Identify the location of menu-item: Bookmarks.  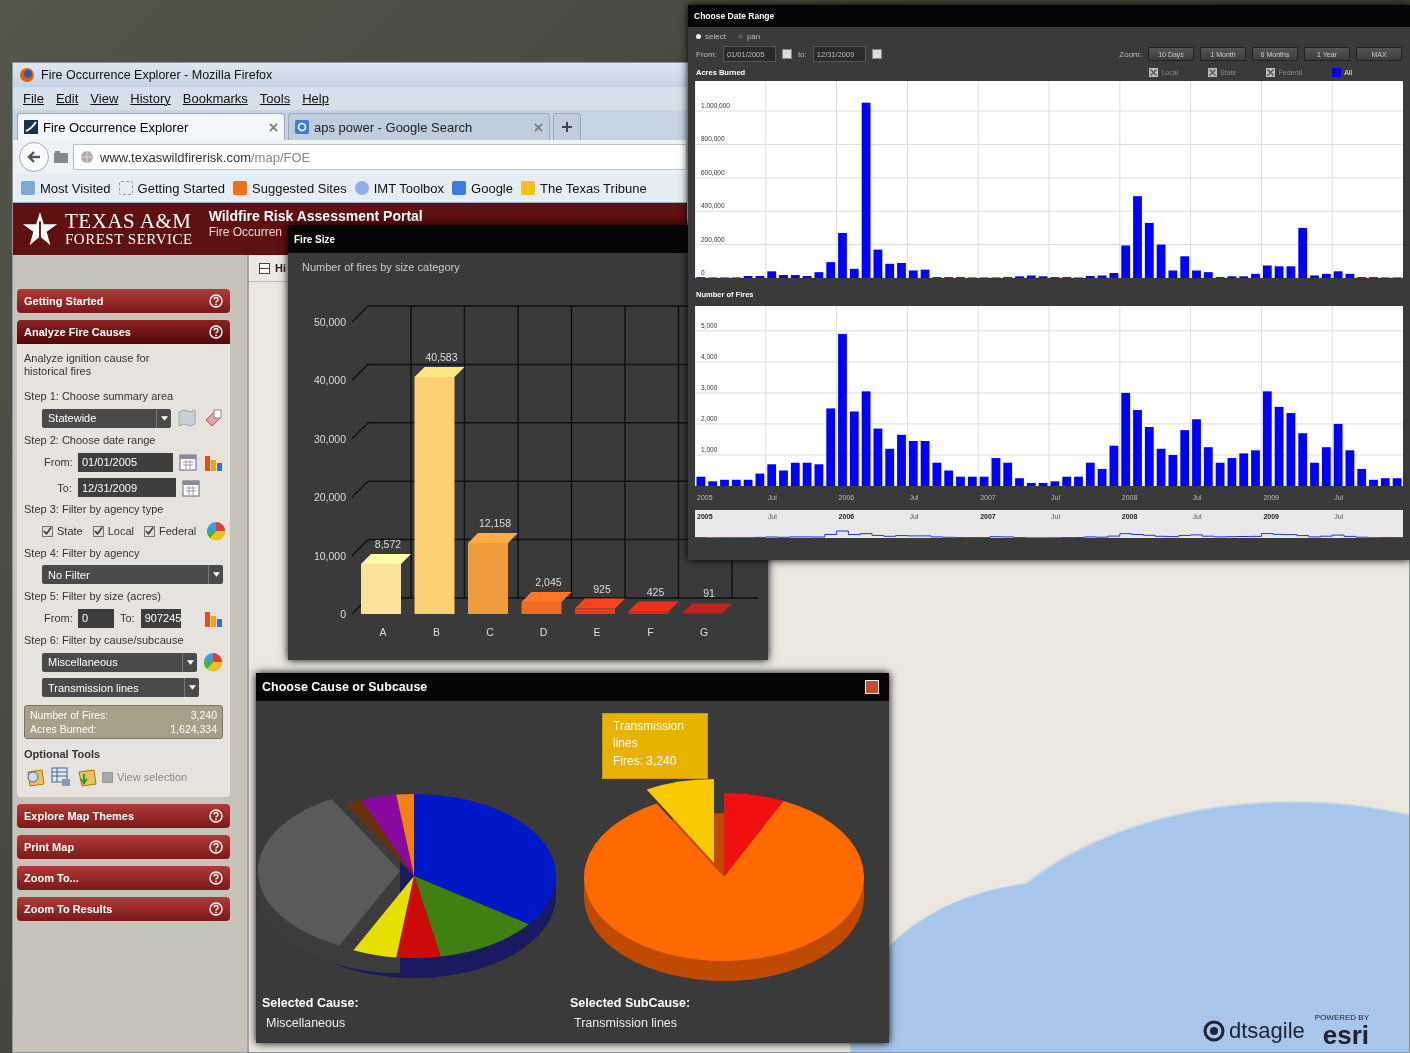
(215, 98).